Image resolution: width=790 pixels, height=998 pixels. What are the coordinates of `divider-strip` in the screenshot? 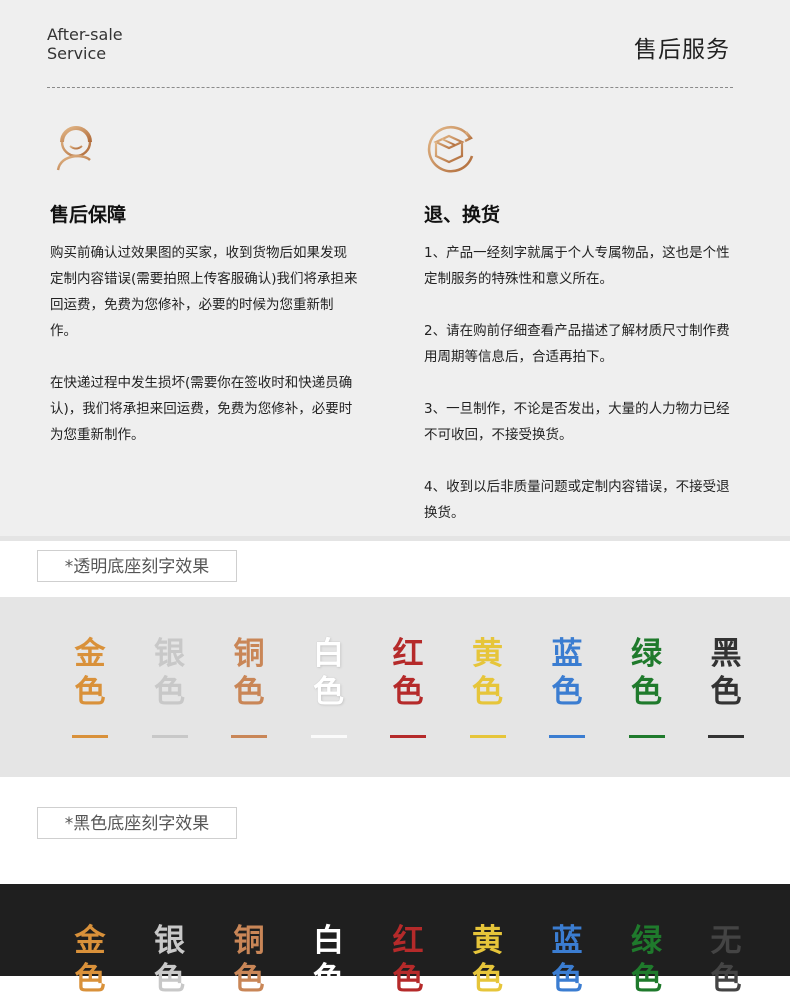 It's located at (395, 538).